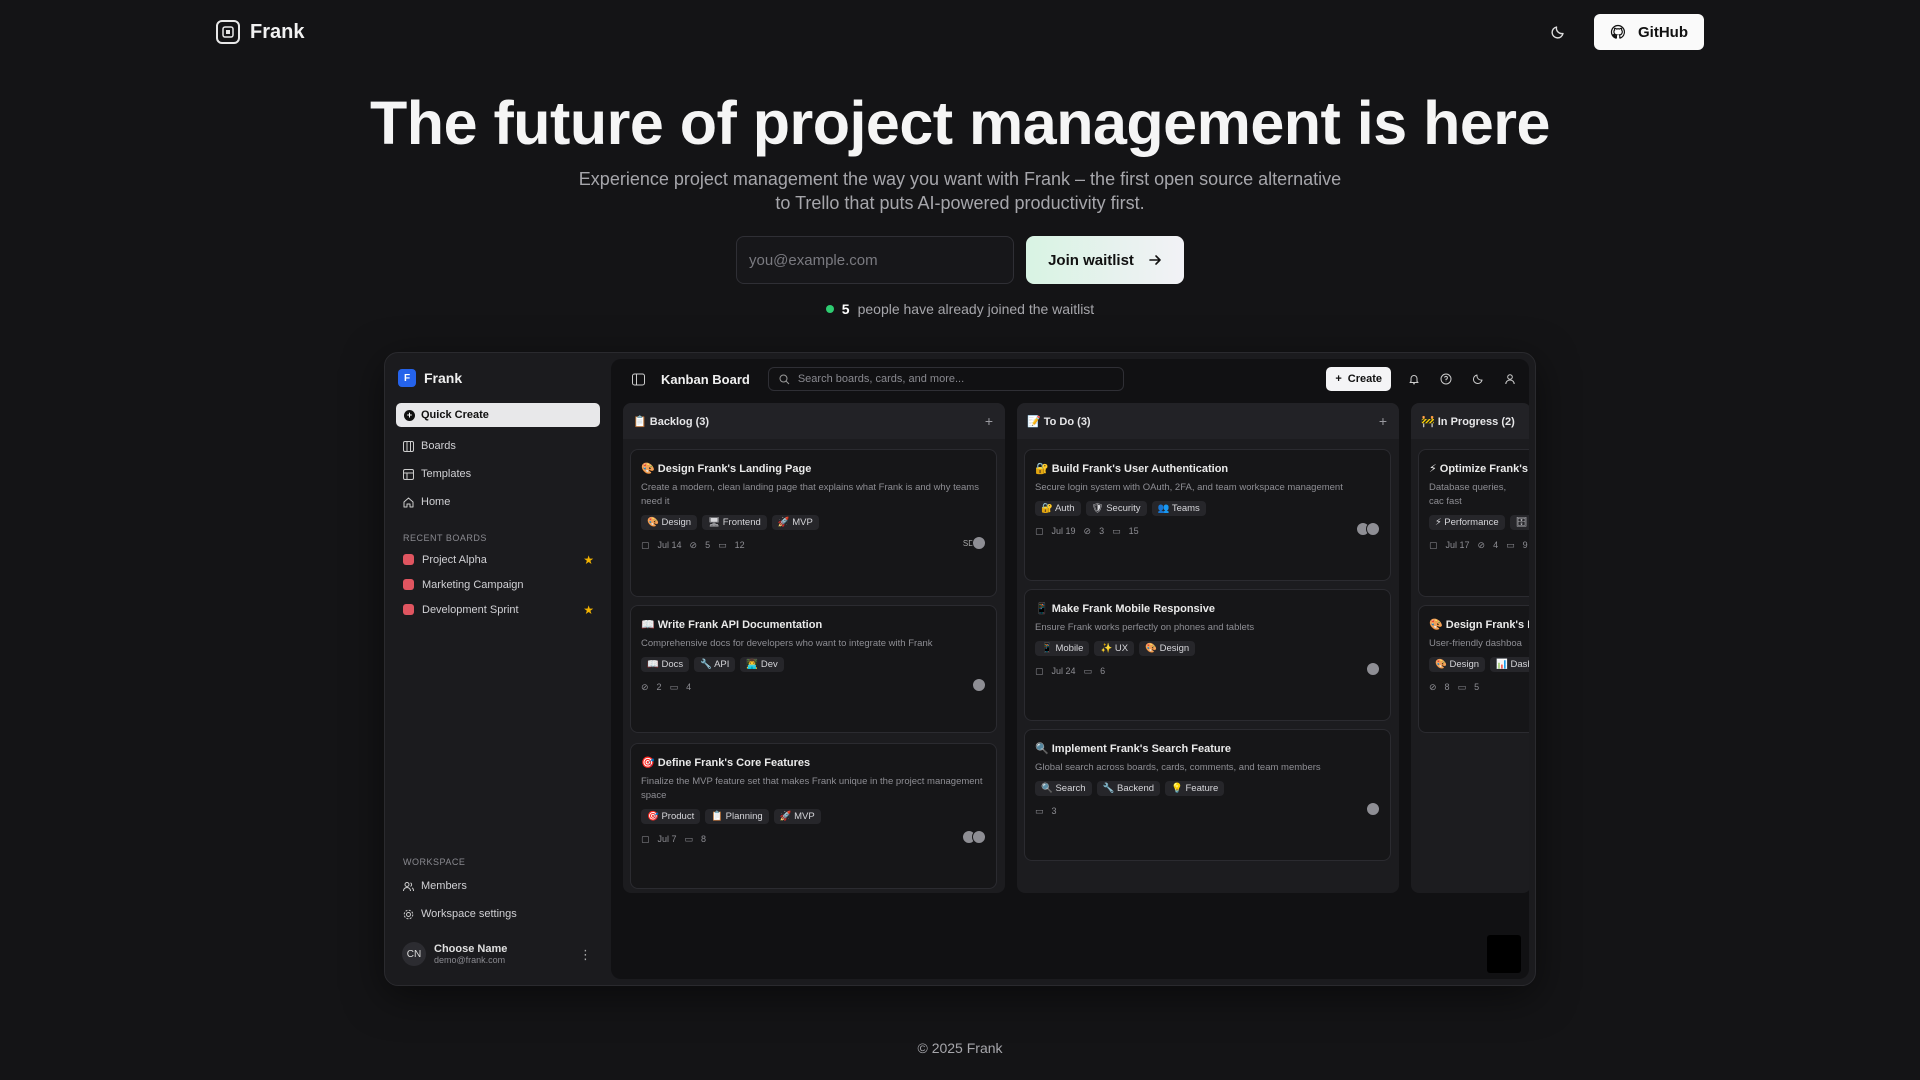  Describe the element at coordinates (669, 545) in the screenshot. I see `card-date: Jul 14` at that location.